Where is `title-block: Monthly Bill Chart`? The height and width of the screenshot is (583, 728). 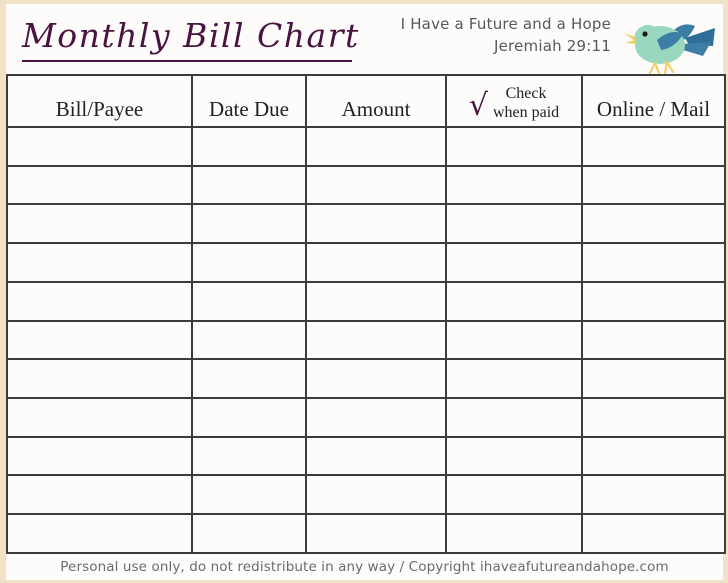
title-block: Monthly Bill Chart is located at coordinates (202, 39).